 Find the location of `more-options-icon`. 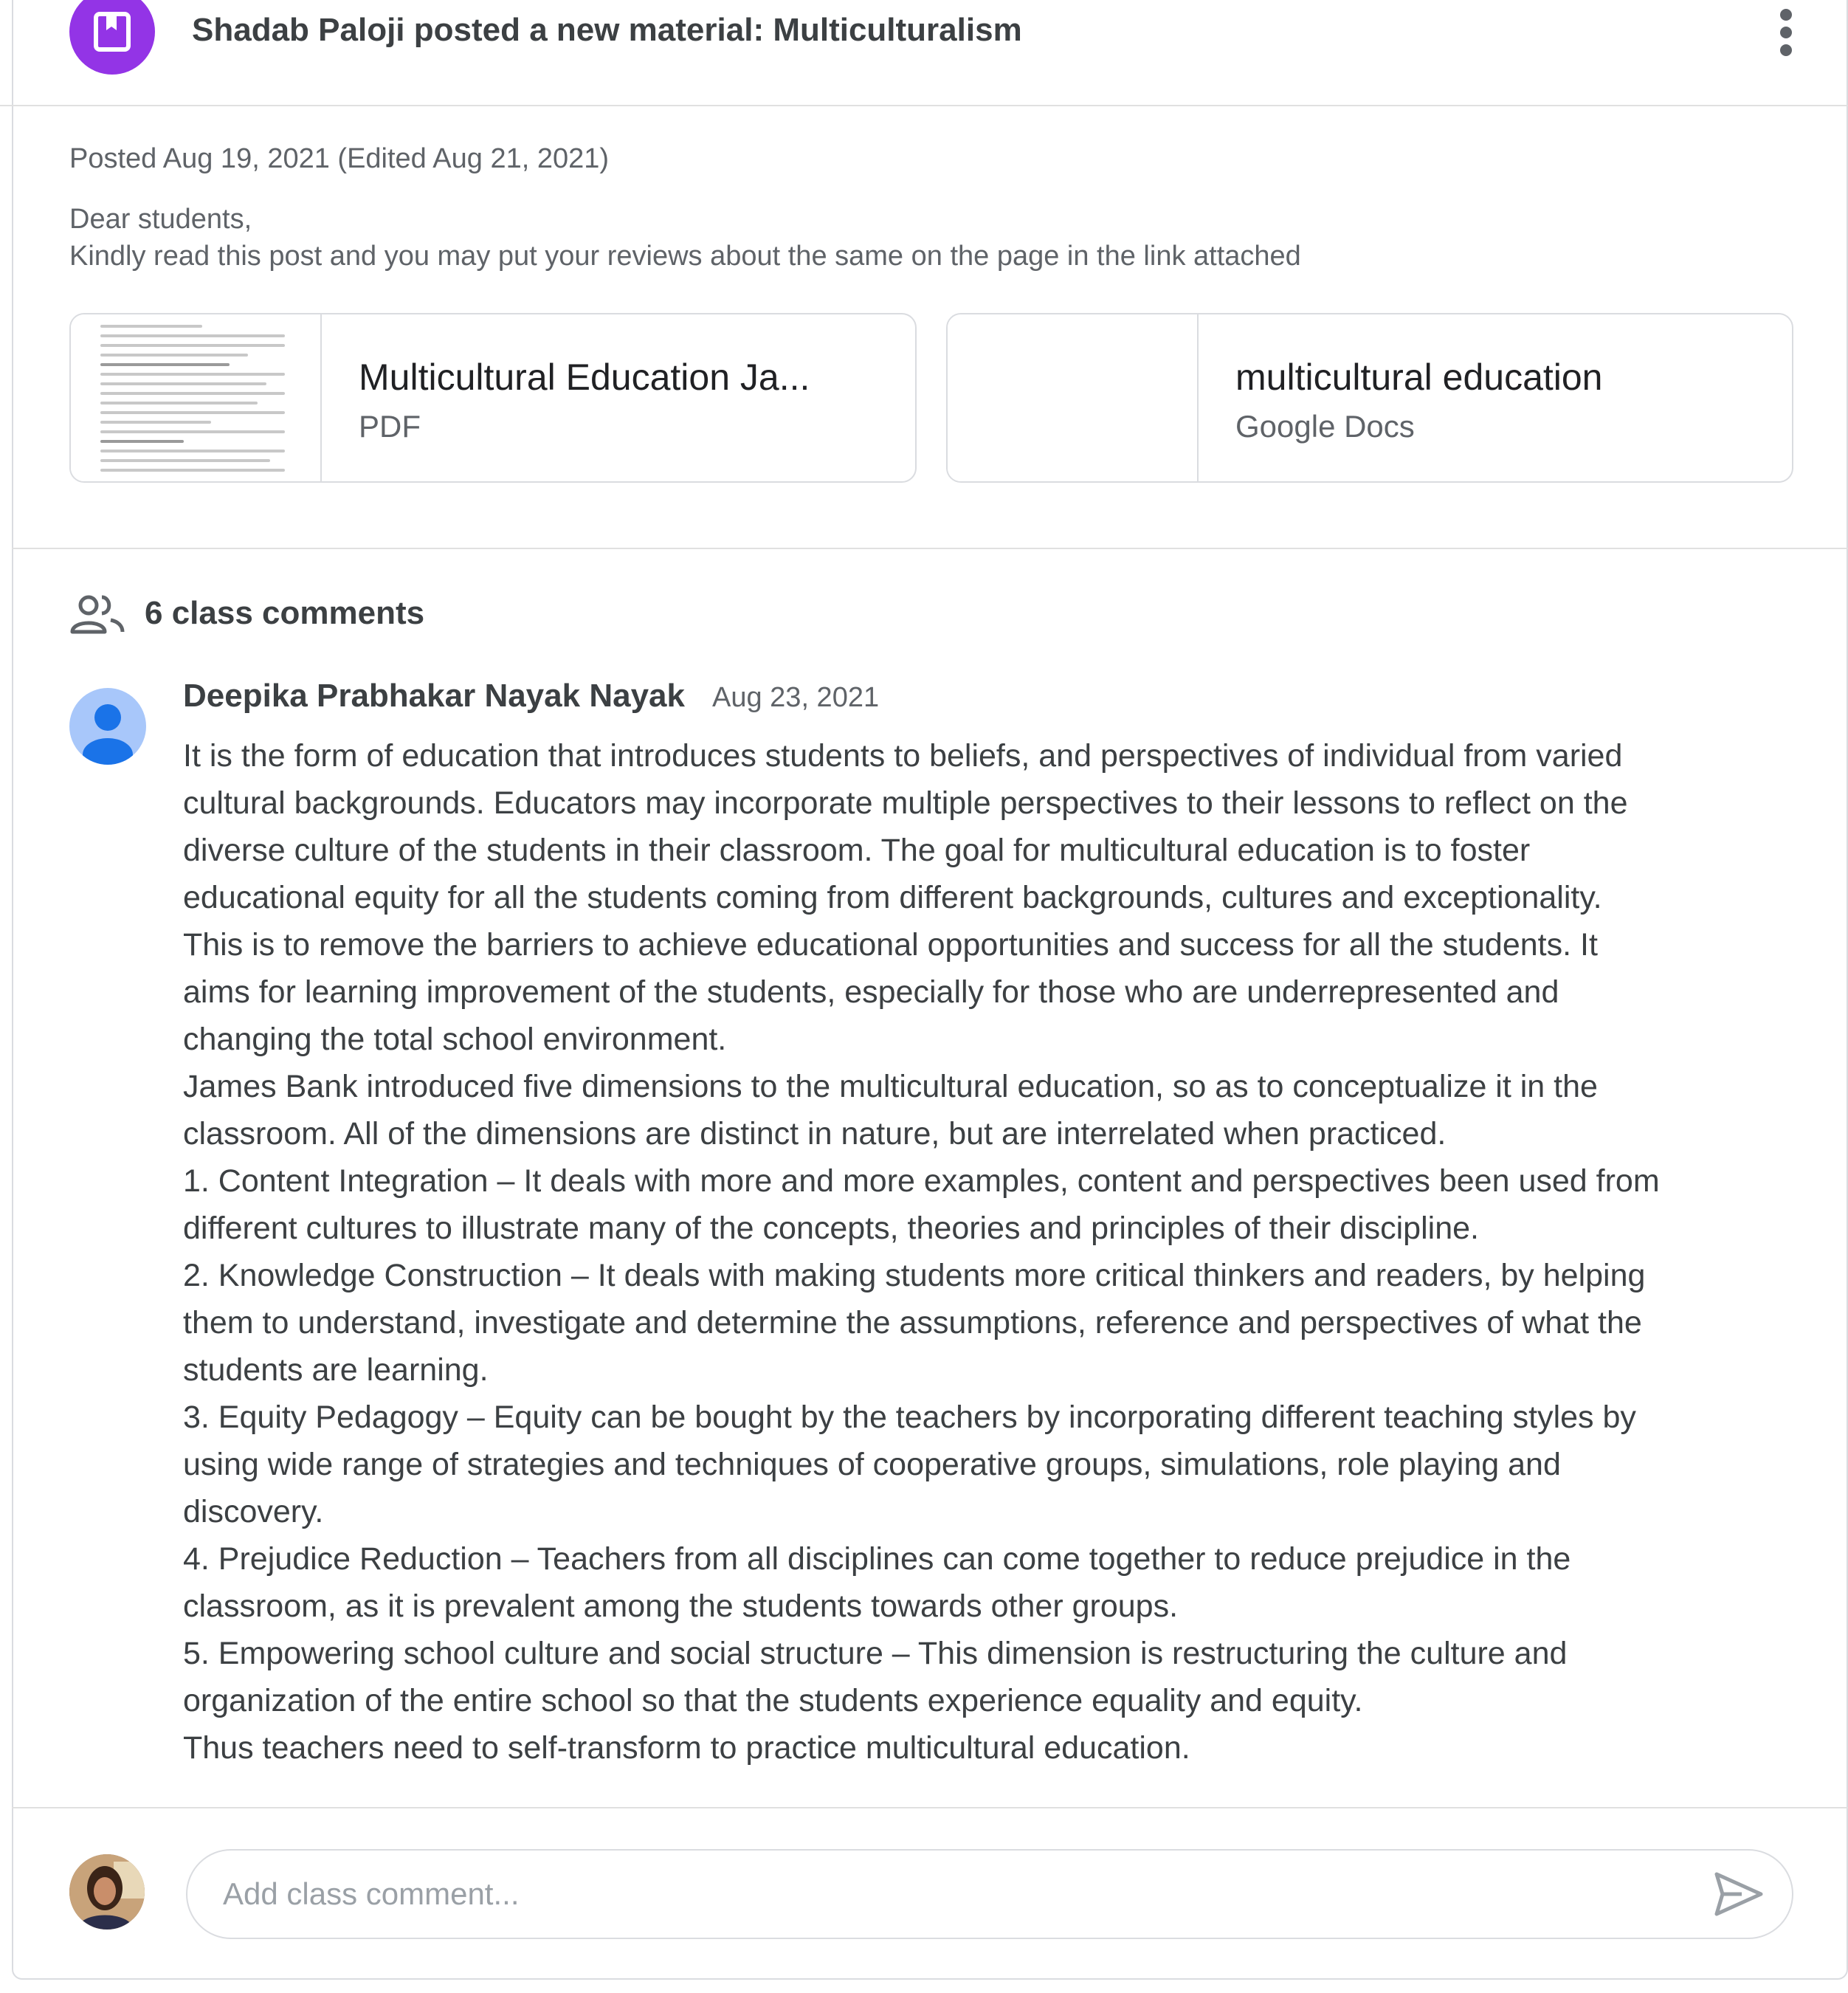

more-options-icon is located at coordinates (1786, 33).